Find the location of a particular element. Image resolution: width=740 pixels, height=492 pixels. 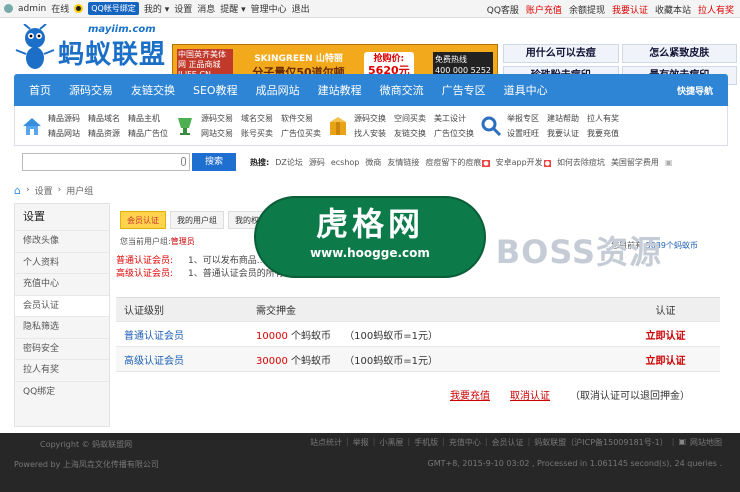

quick-link: 美工设计 is located at coordinates (454, 118).